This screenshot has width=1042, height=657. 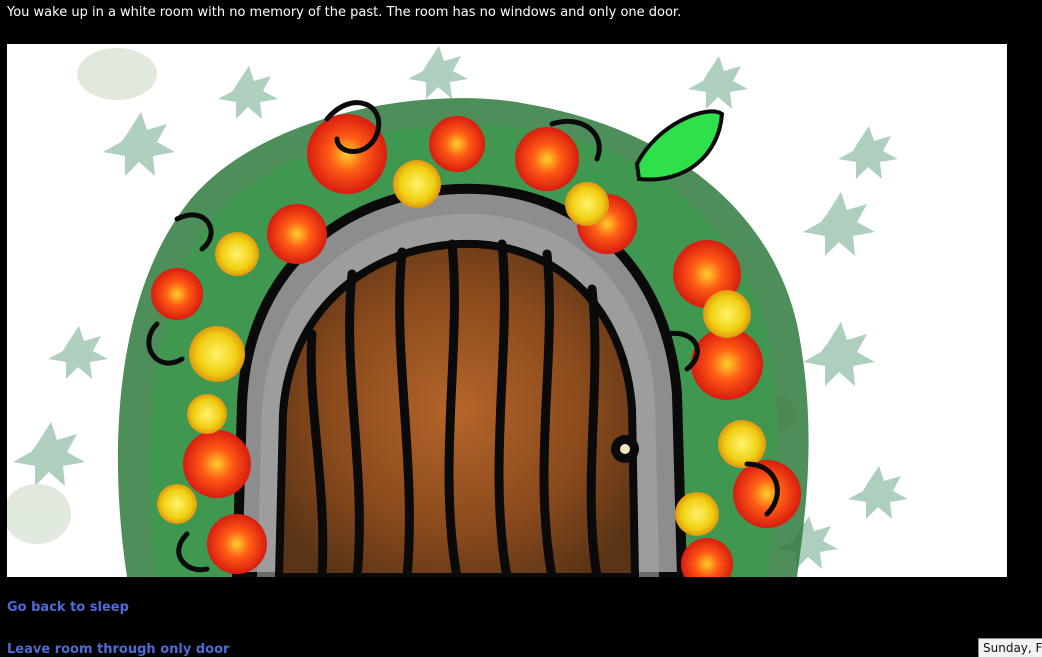 What do you see at coordinates (679, 145) in the screenshot?
I see `green-leaf-accent` at bounding box center [679, 145].